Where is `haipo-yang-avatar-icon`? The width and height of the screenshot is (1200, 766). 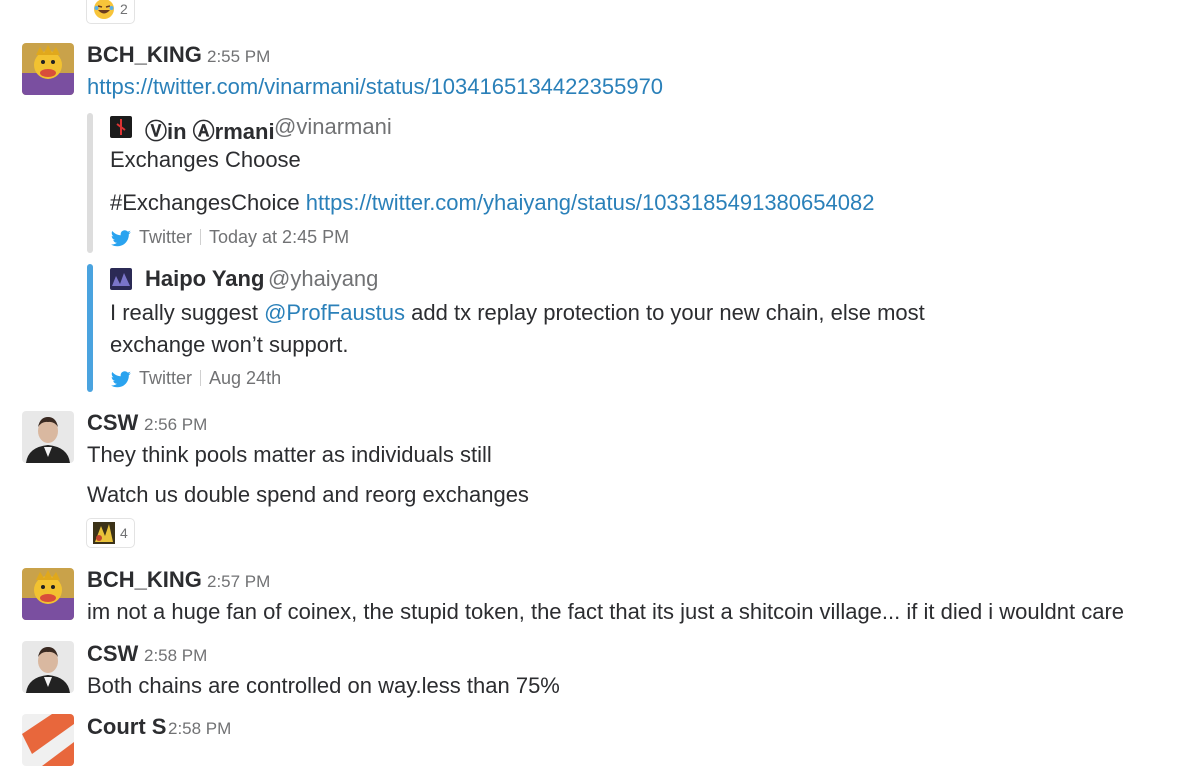
haipo-yang-avatar-icon is located at coordinates (121, 279).